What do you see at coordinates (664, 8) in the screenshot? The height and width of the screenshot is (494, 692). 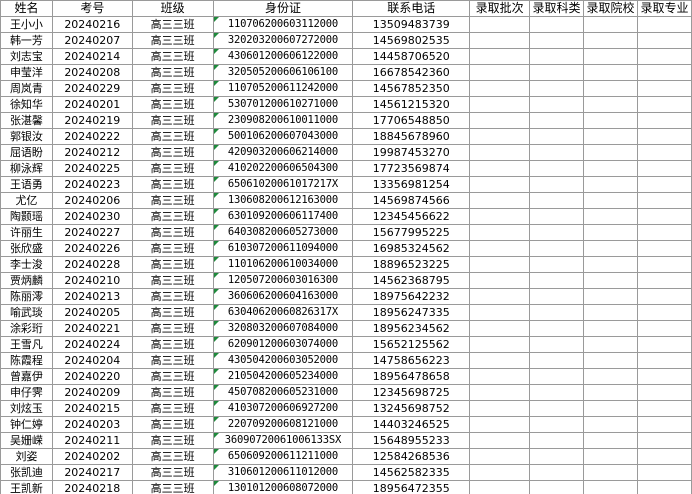 I see `header-admission-major: 录取专业` at bounding box center [664, 8].